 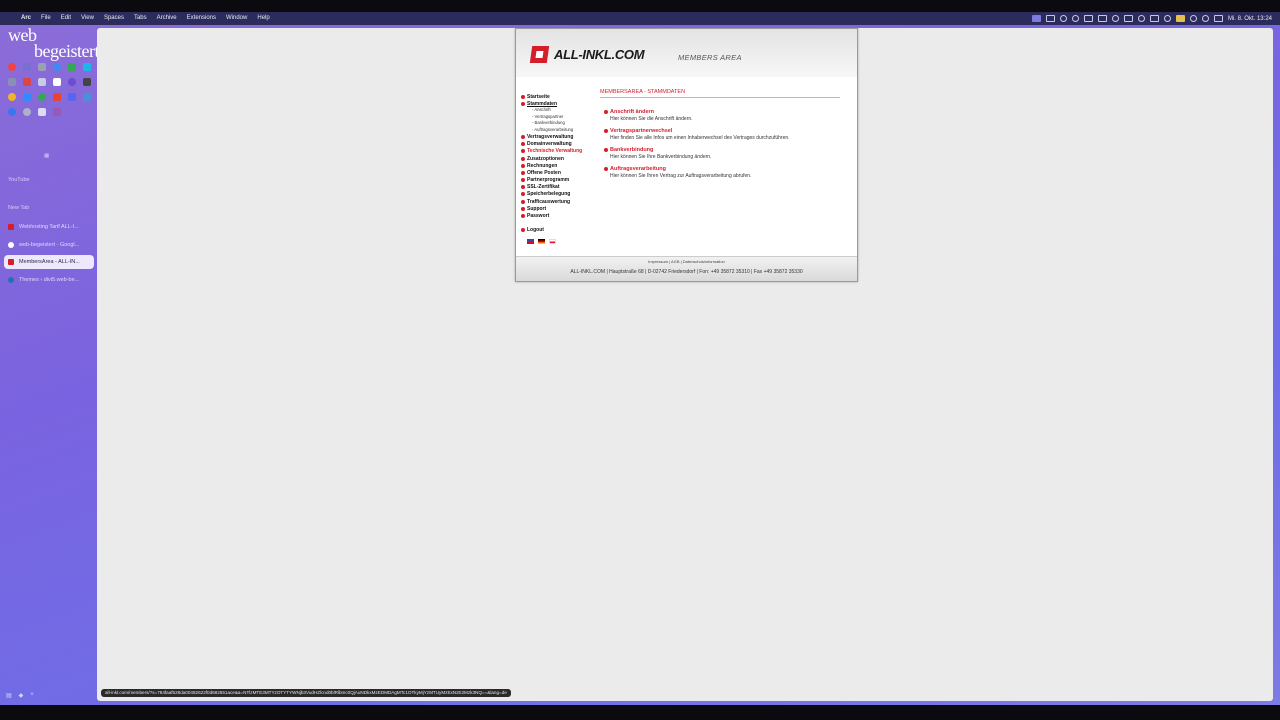 I want to click on signal-app-icon, so click(x=11, y=112).